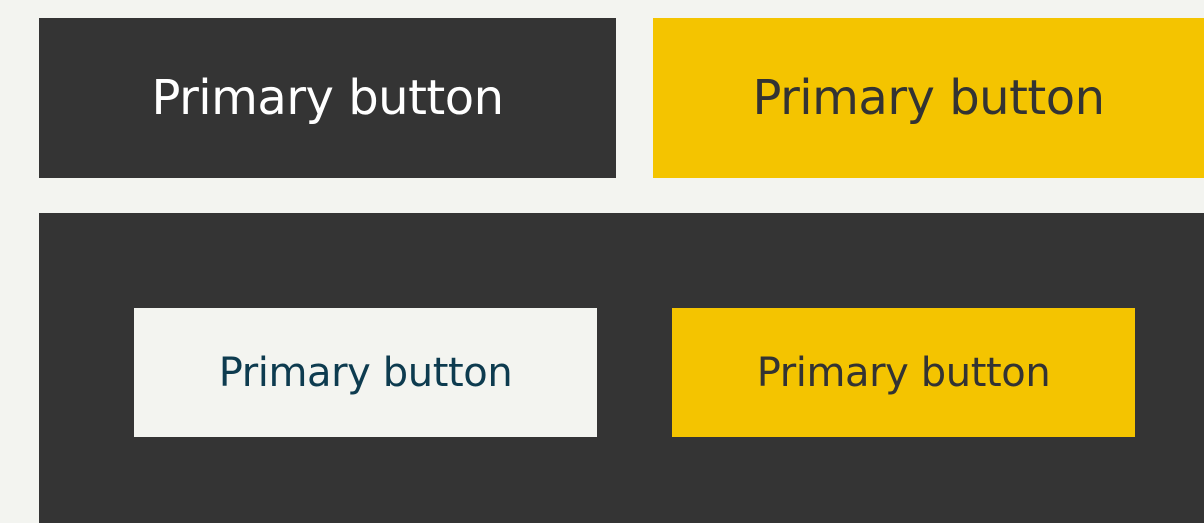 The image size is (1204, 523). I want to click on primary-button-light-on-dark-label: Primary button, so click(365, 372).